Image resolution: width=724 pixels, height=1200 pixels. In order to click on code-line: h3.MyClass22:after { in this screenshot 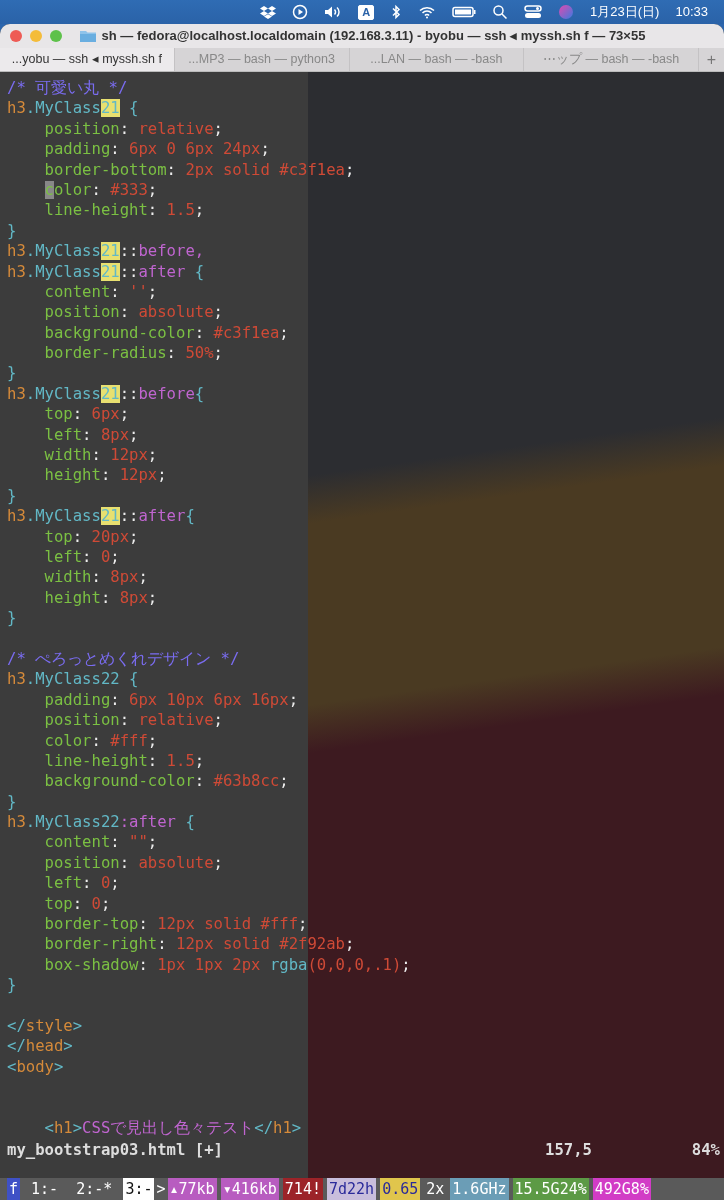, I will do `click(101, 822)`.